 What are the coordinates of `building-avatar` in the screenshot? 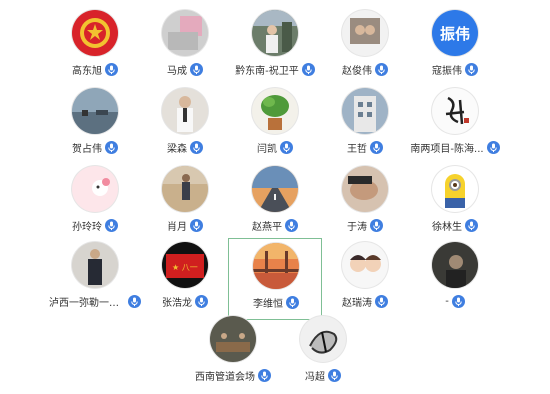 It's located at (365, 111).